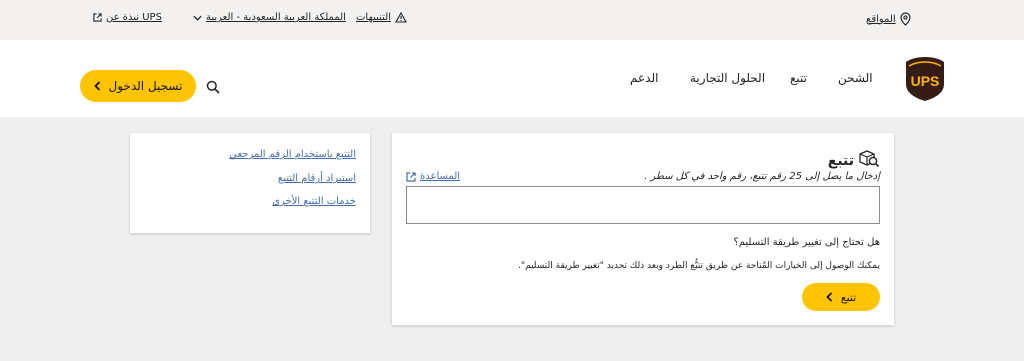 This screenshot has width=1024, height=361. I want to click on about-ups-link: نبذة عن UPS, so click(127, 17).